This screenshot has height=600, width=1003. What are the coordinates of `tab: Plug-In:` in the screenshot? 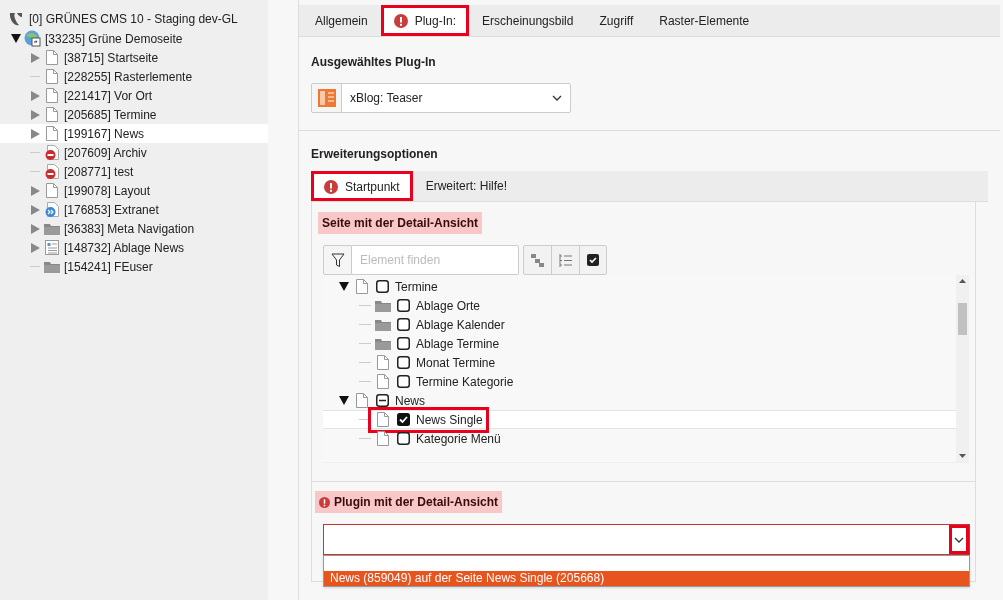 It's located at (425, 20).